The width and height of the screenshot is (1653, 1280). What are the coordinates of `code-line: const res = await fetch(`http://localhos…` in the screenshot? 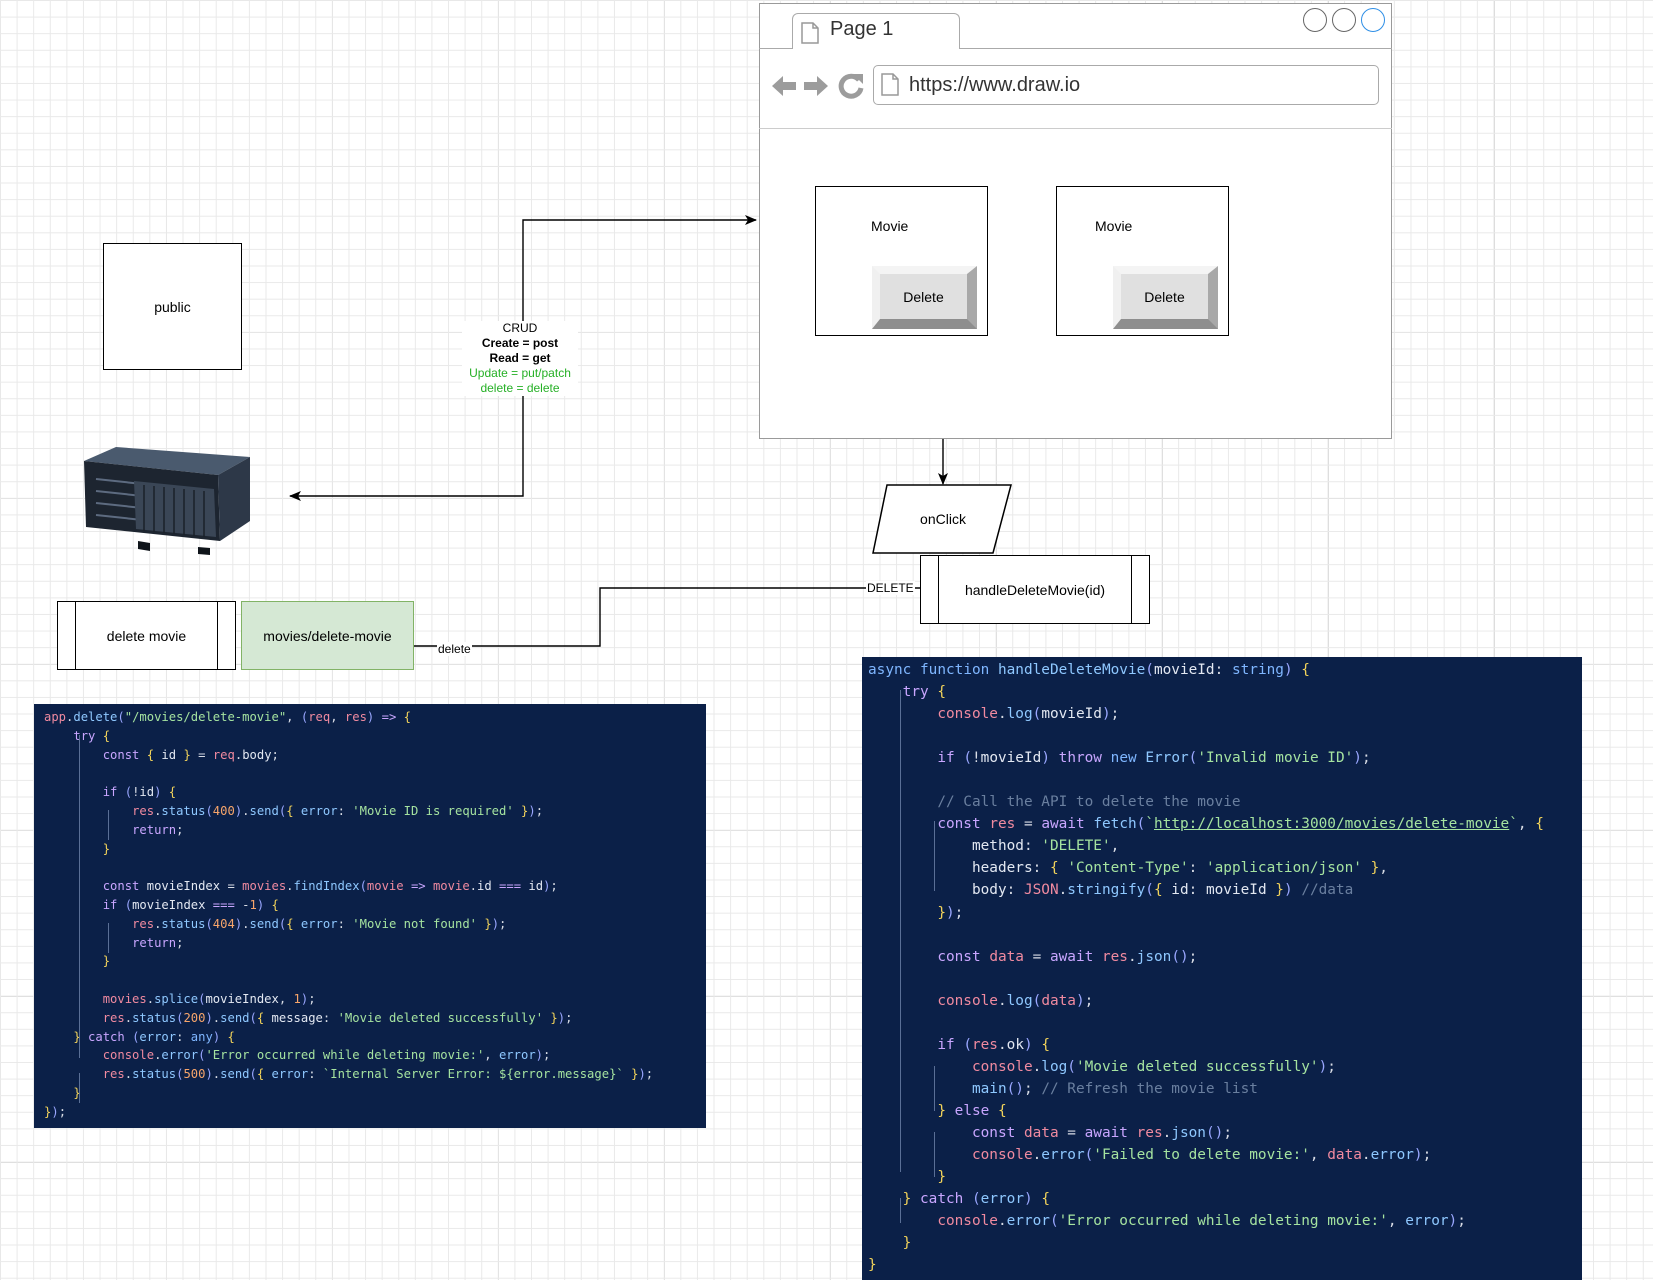 It's located at (1240, 824).